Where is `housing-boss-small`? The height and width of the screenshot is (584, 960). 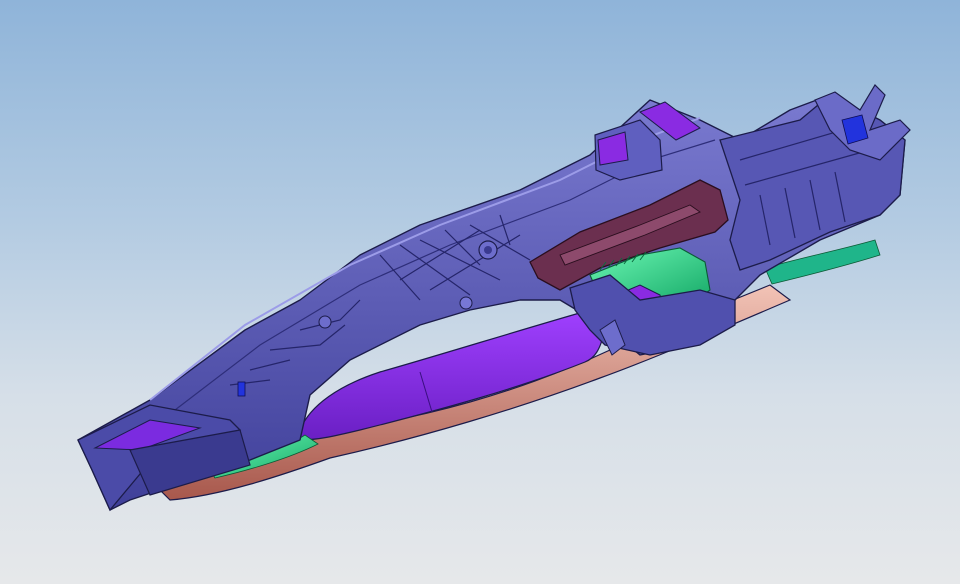
housing-boss-small is located at coordinates (325, 322).